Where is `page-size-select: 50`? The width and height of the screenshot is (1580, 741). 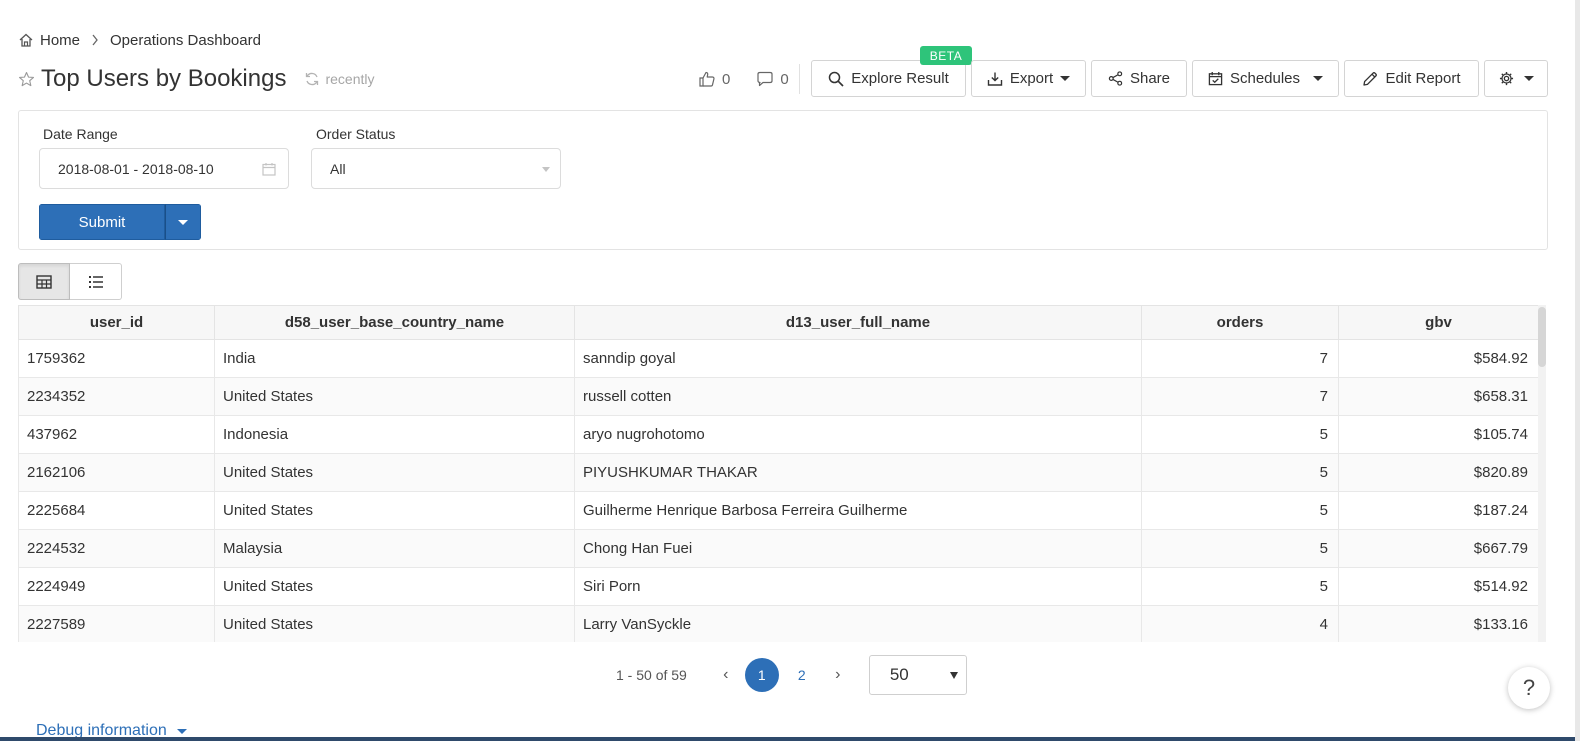 page-size-select: 50 is located at coordinates (917, 675).